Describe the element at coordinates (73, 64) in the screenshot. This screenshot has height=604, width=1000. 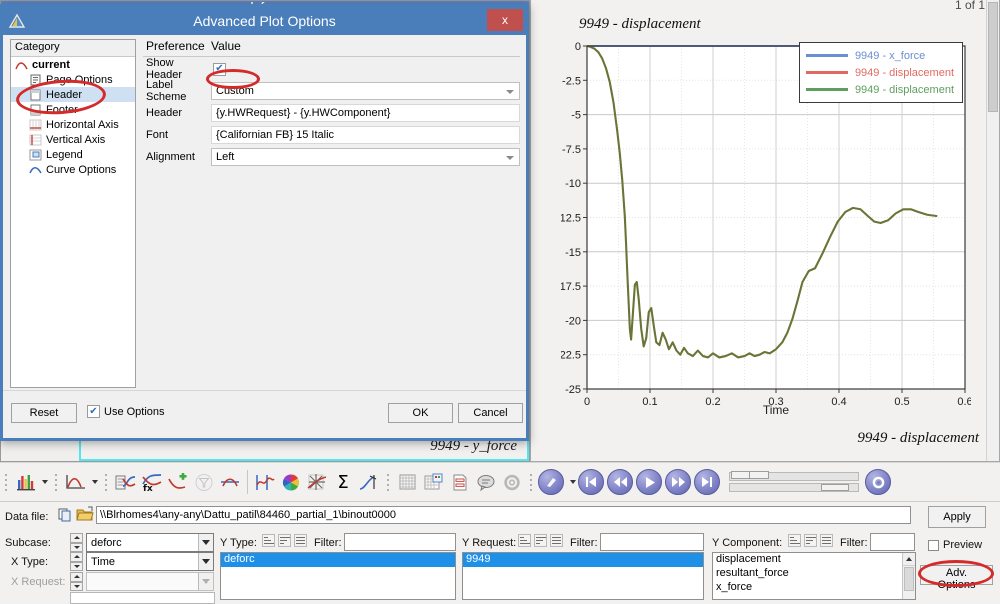
I see `category-item-current: current` at that location.